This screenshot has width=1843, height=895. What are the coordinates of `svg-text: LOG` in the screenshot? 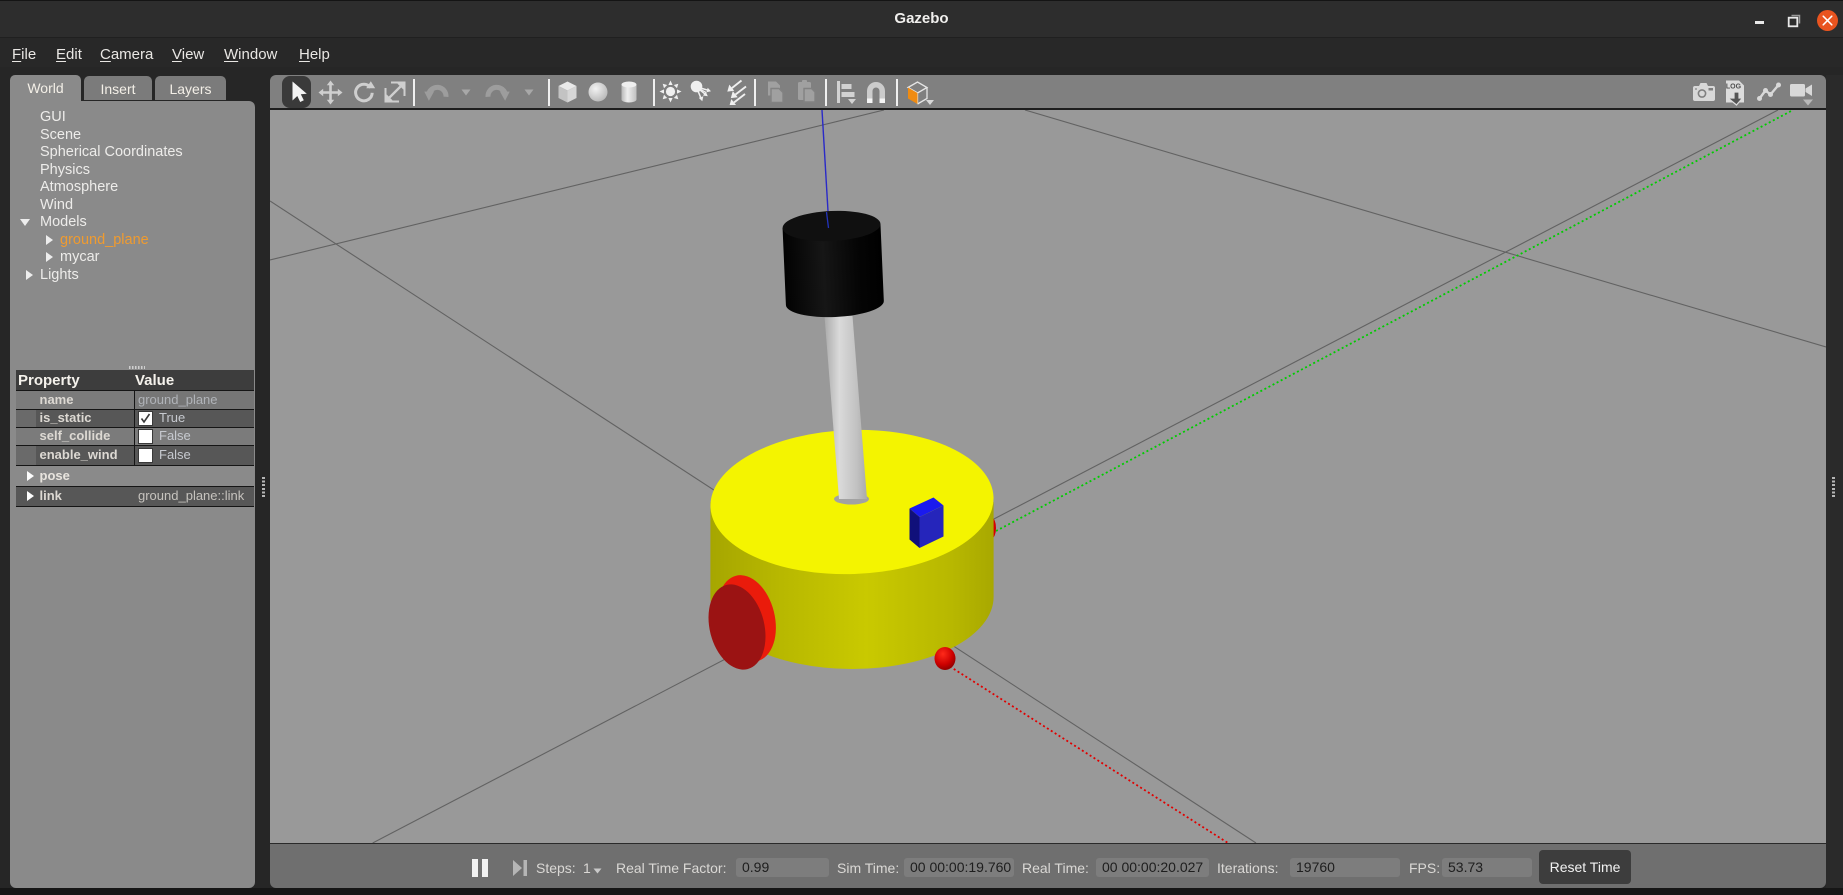 It's located at (1734, 87).